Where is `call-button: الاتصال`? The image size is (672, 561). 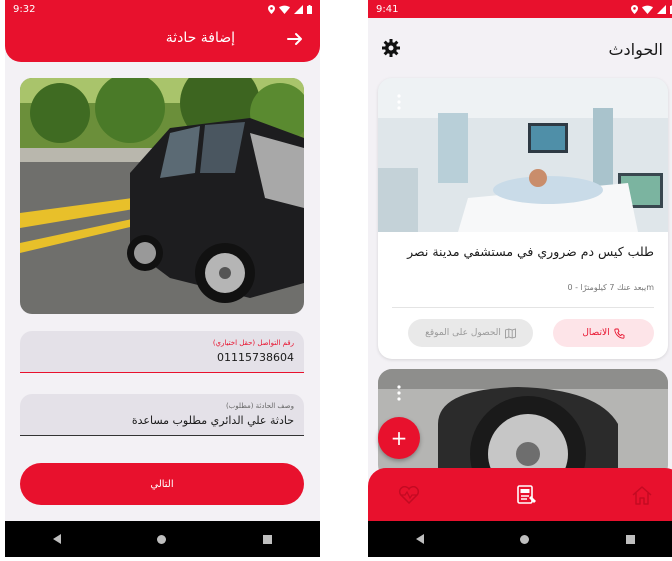 call-button: الاتصال is located at coordinates (603, 333).